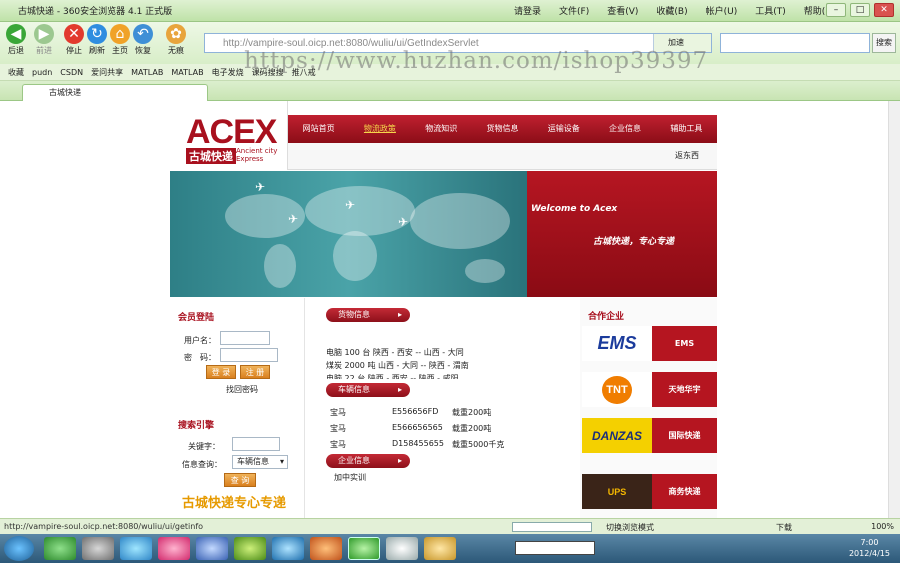 This screenshot has height=563, width=900. I want to click on info-query-label: 信息查询：, so click(202, 464).